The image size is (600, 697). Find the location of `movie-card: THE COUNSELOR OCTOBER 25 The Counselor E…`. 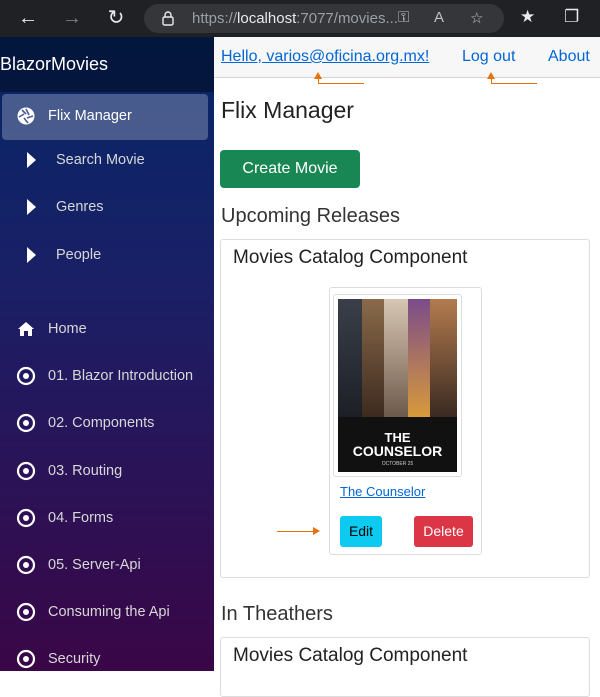

movie-card: THE COUNSELOR OCTOBER 25 The Counselor E… is located at coordinates (405, 421).